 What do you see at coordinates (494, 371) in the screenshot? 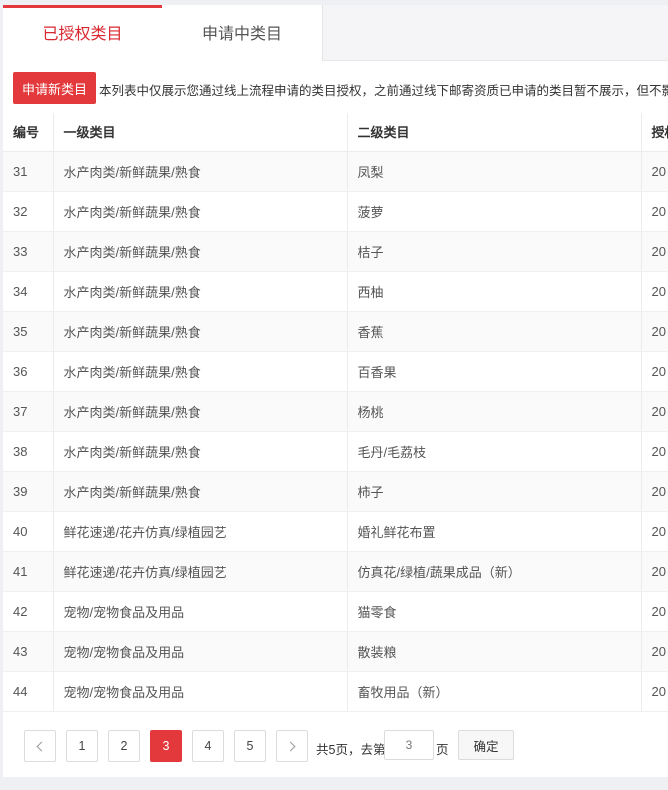
I see `cell-level2: 百香果` at bounding box center [494, 371].